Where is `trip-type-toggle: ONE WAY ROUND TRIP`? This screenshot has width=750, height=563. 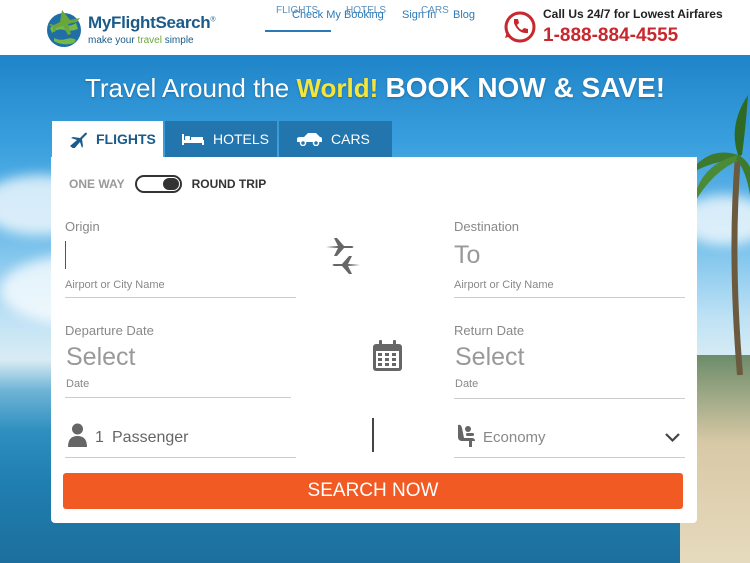 trip-type-toggle: ONE WAY ROUND TRIP is located at coordinates (167, 184).